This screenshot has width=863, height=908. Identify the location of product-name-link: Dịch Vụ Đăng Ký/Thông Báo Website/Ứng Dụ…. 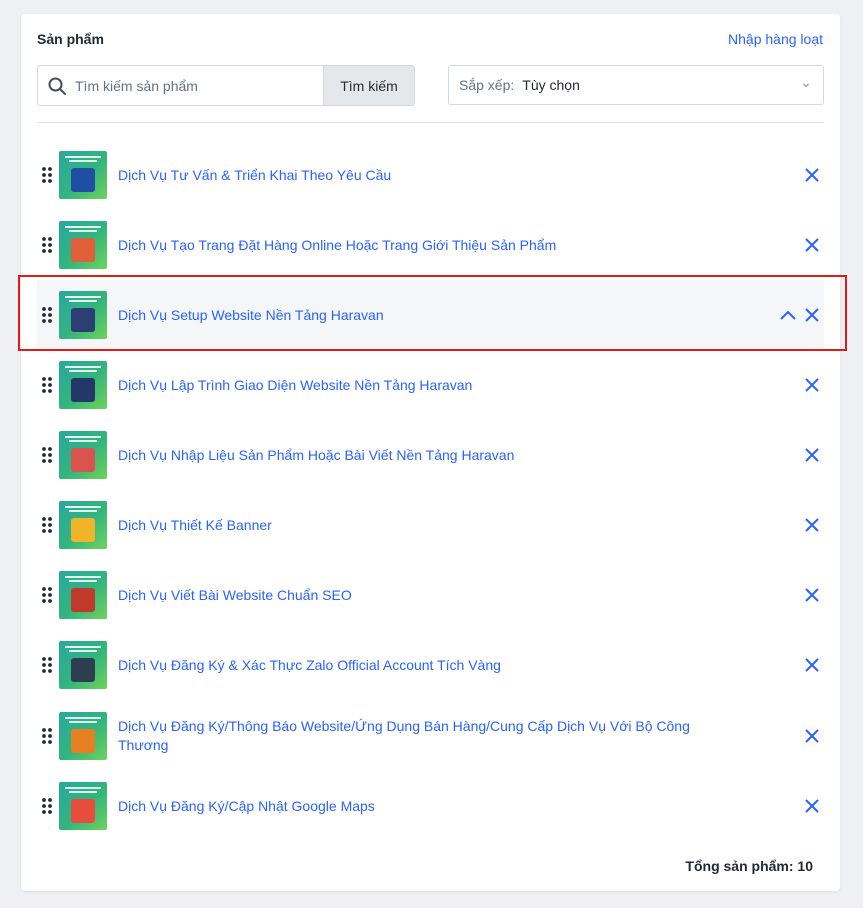
(423, 736).